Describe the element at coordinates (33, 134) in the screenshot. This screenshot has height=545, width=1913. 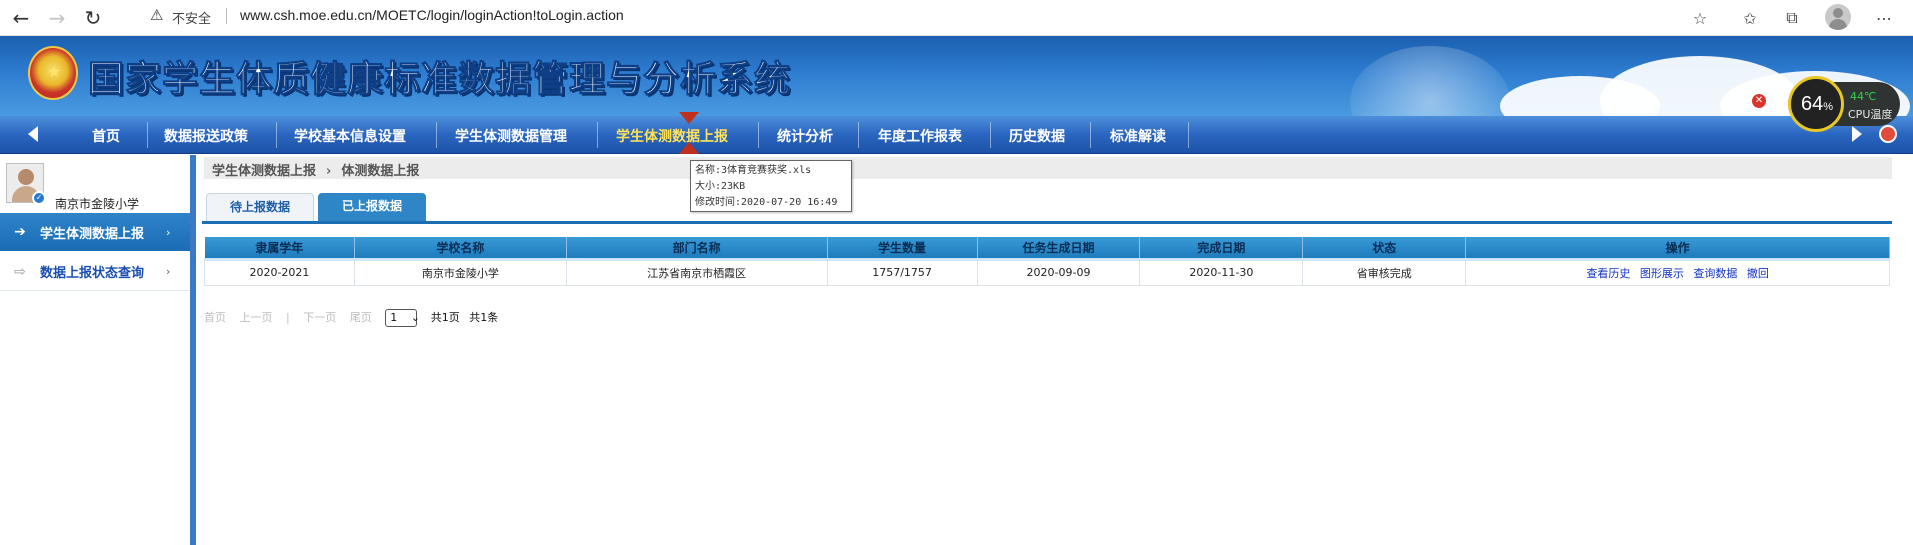
I see `nav-scroll-left-icon` at that location.